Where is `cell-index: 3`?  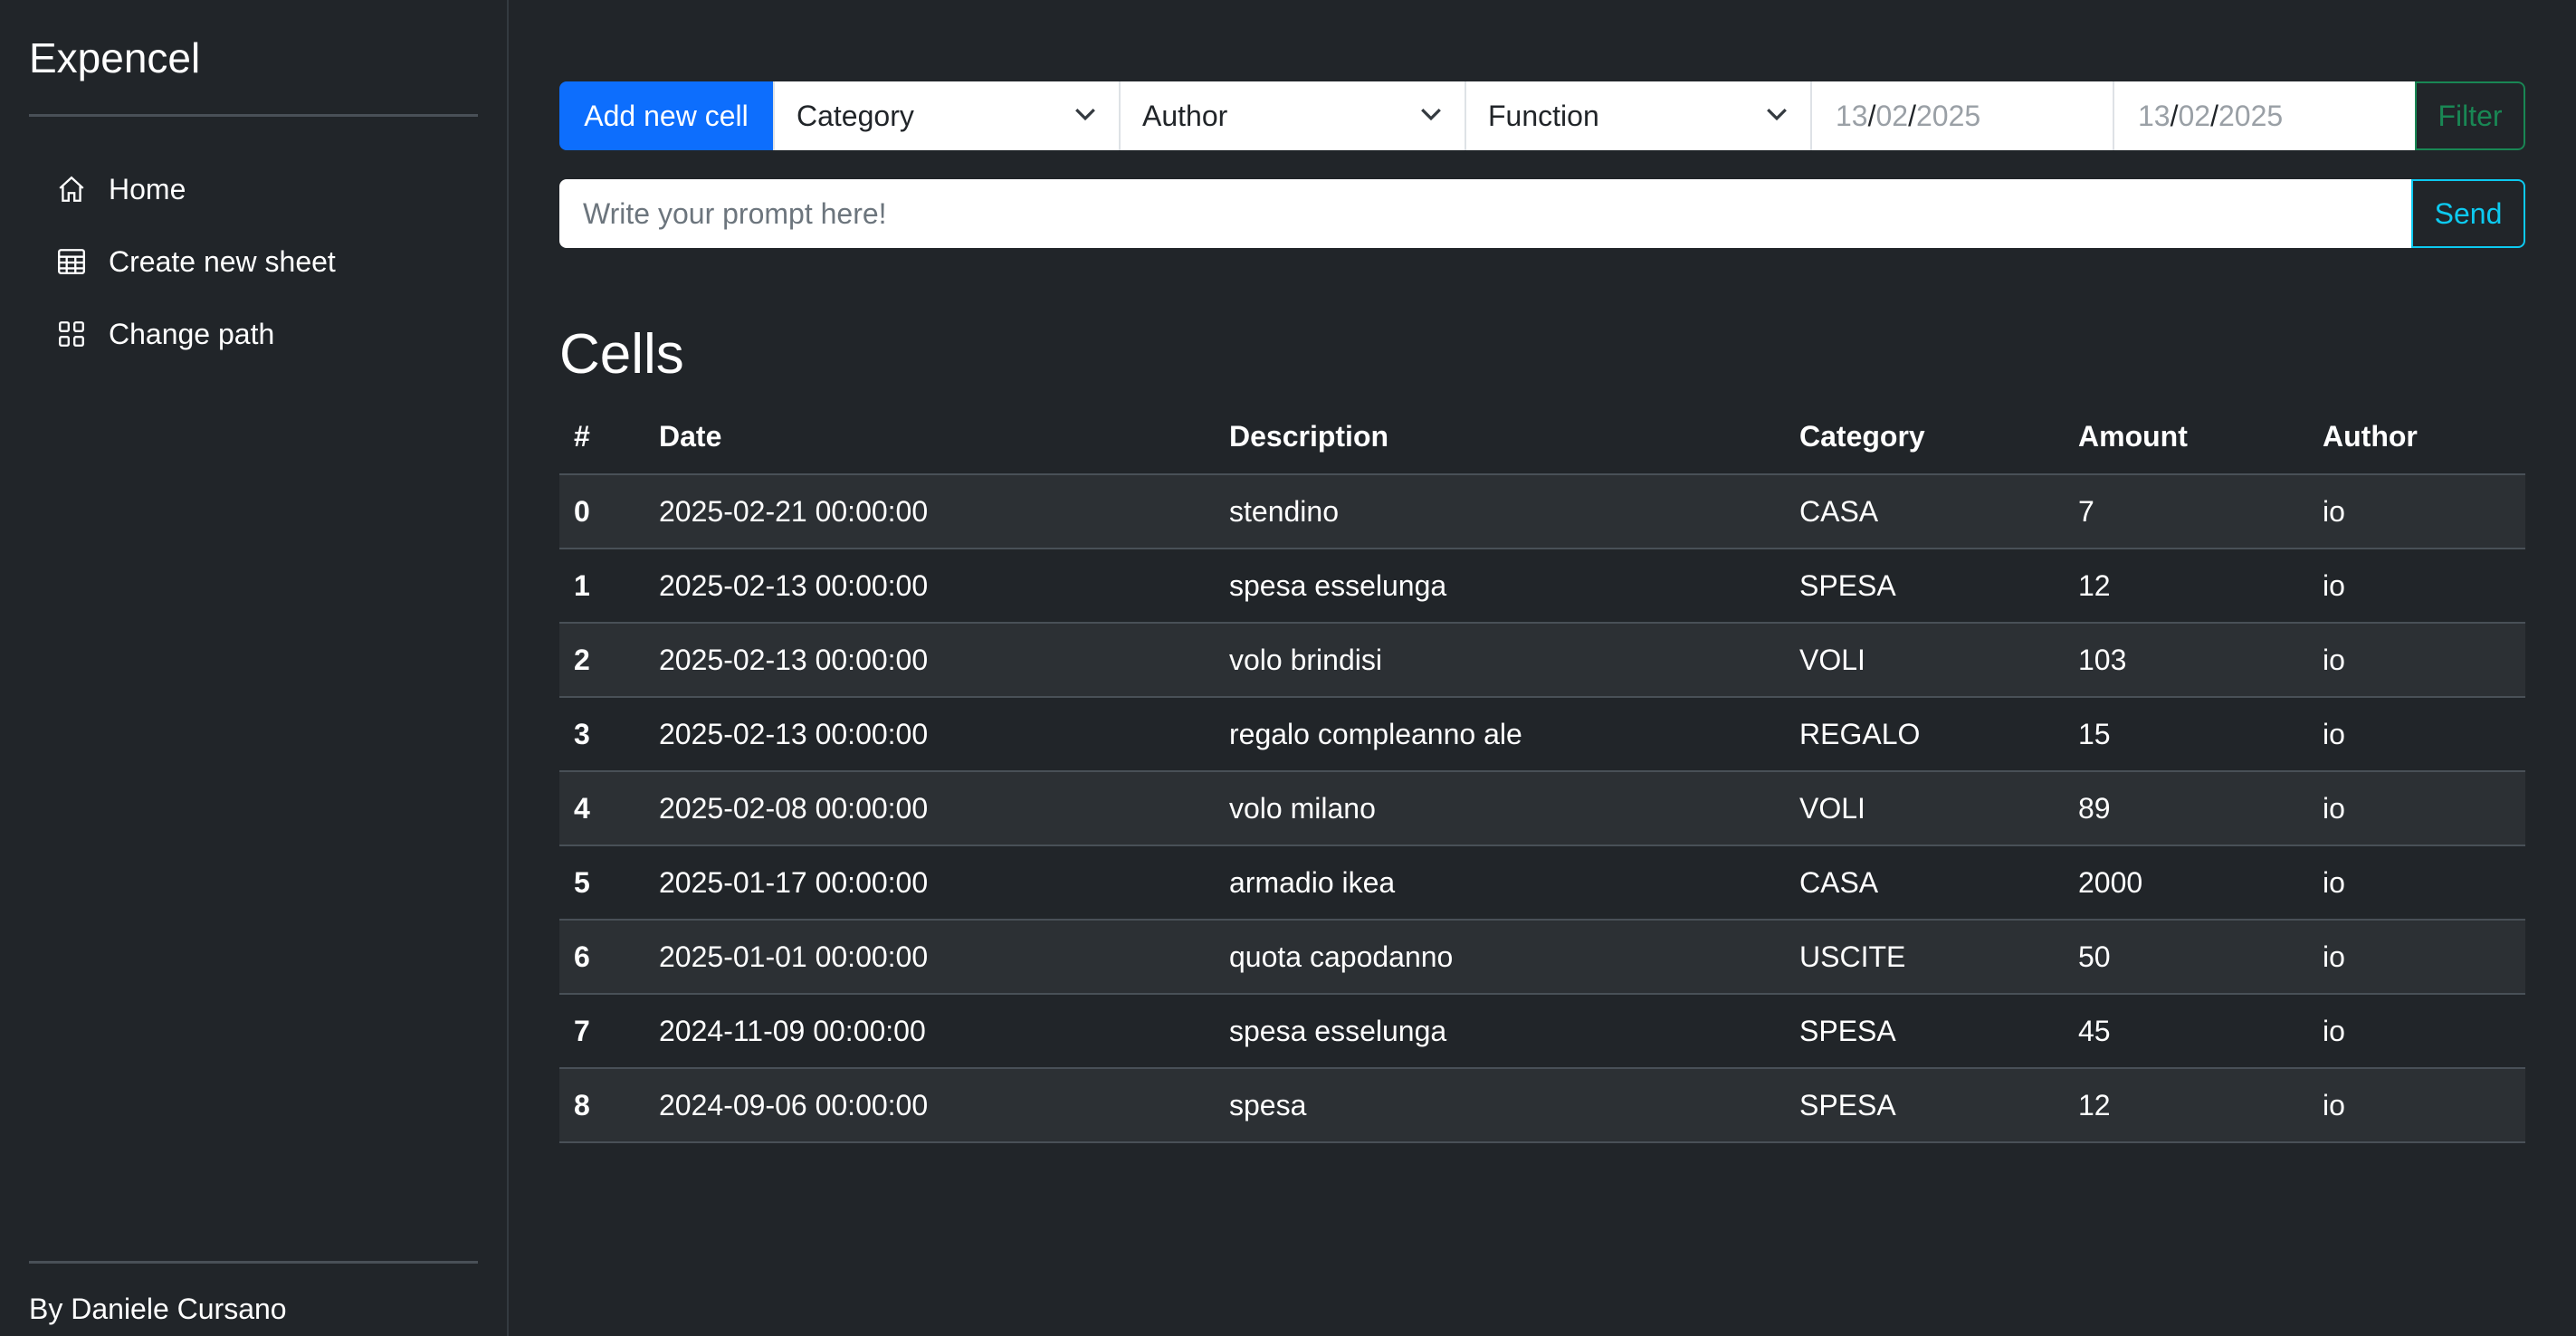 cell-index: 3 is located at coordinates (601, 734).